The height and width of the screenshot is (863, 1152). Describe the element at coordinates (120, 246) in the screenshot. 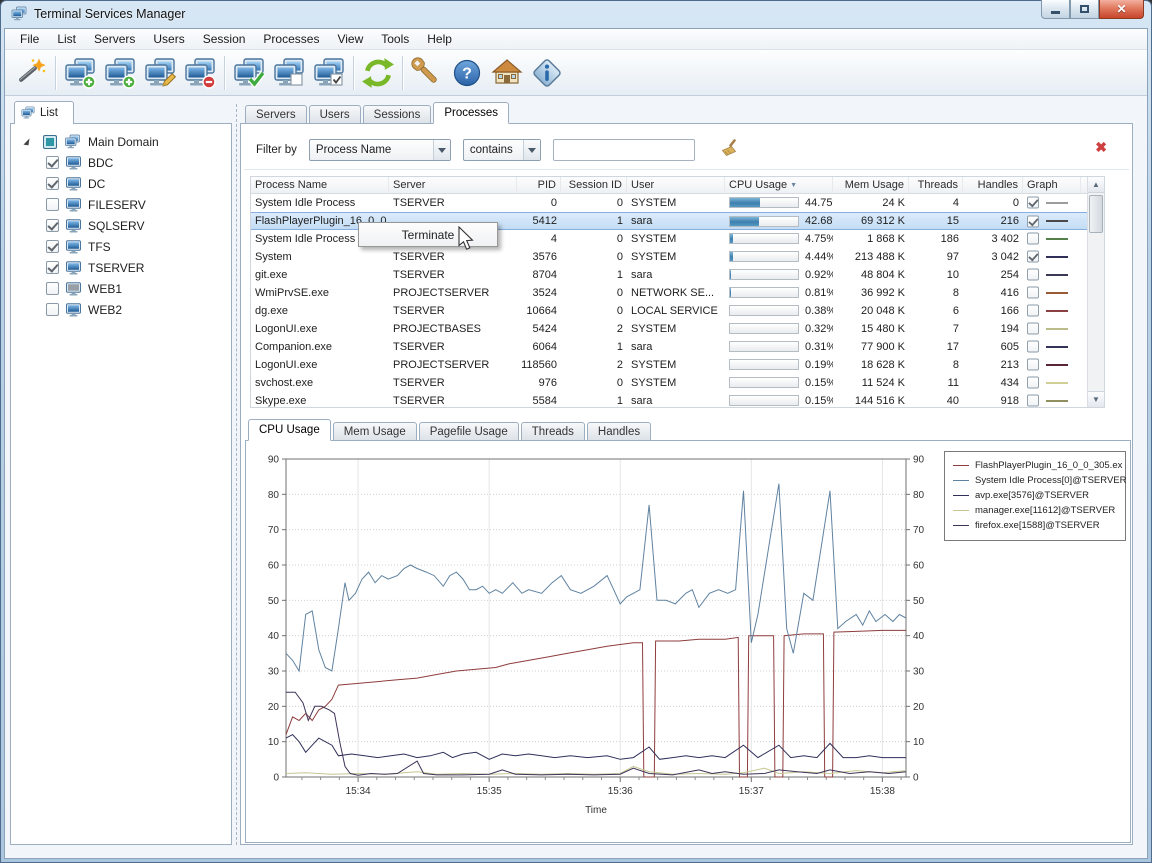

I see `tree-item-tfs: TFS` at that location.